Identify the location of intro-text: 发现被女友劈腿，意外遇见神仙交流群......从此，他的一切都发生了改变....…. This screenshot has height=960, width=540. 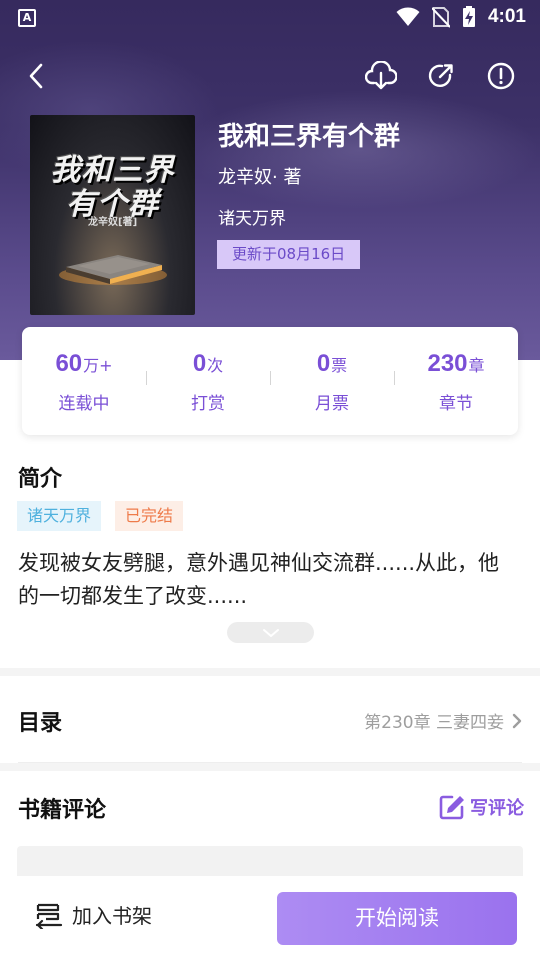
(259, 579).